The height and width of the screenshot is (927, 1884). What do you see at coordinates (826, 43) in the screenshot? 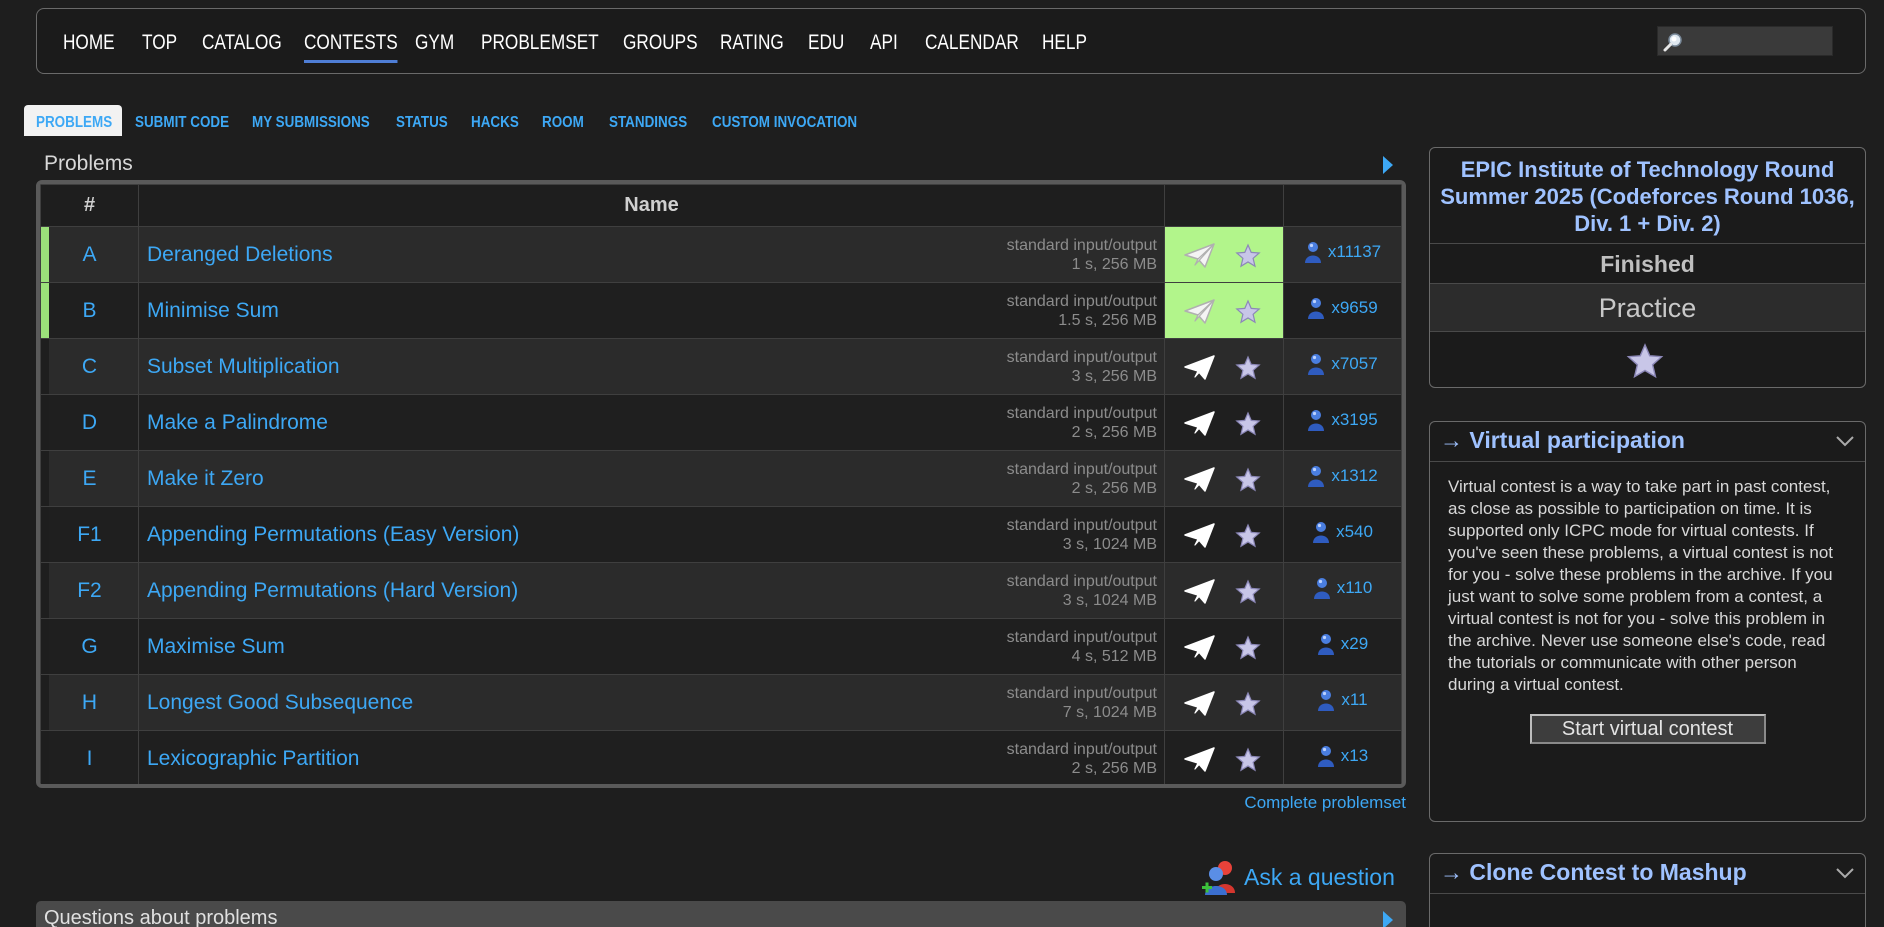
I see `menu-edu: EDU` at bounding box center [826, 43].